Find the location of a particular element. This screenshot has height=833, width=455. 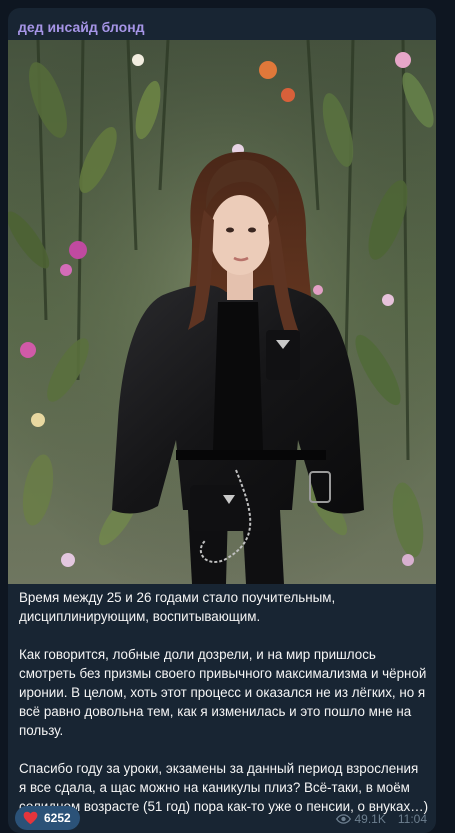

post-footer: 6252 49.1K 11:04 is located at coordinates (222, 818).